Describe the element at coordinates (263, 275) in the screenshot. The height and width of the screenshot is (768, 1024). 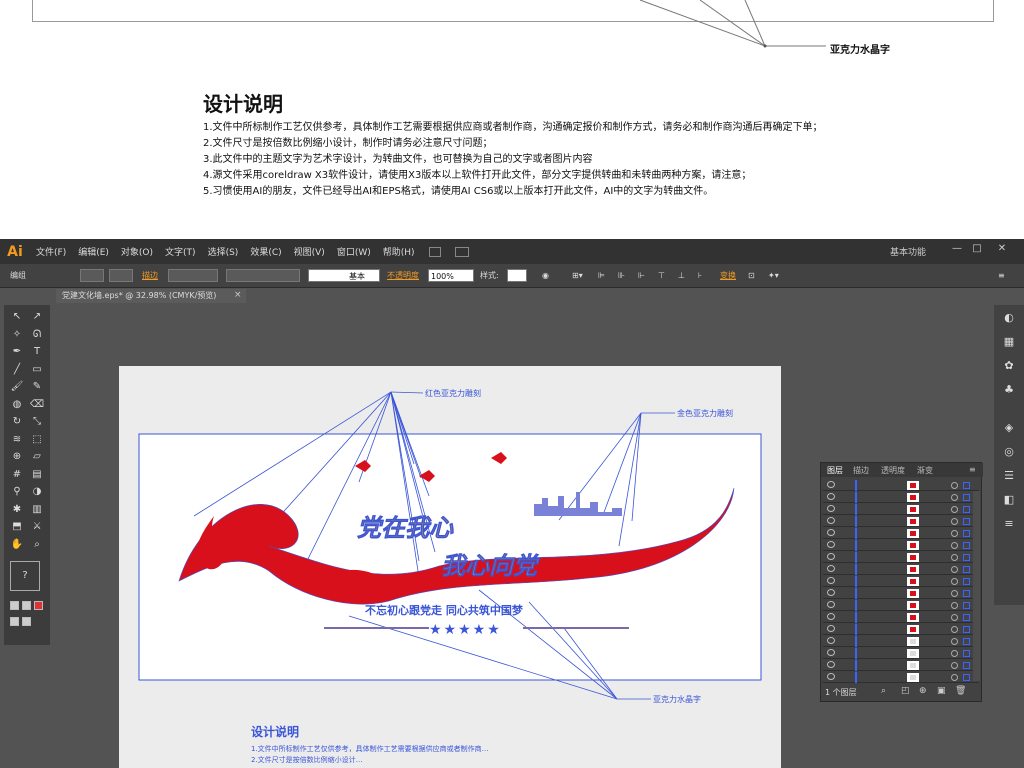
I see `variable-width-profile` at that location.